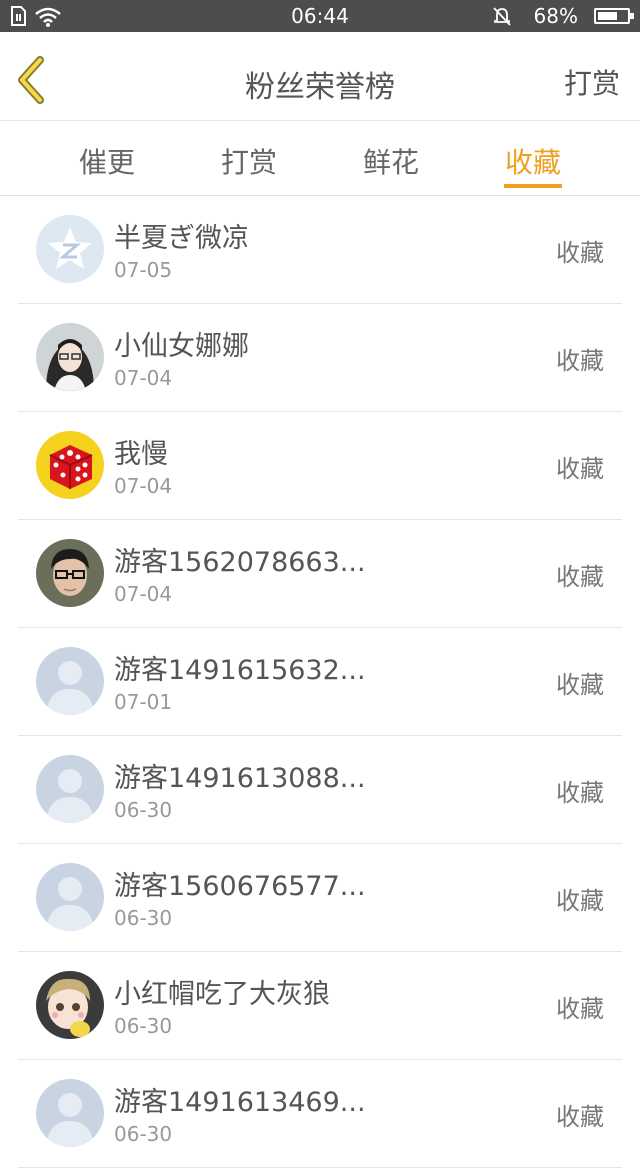  Describe the element at coordinates (555, 16) in the screenshot. I see `battery-percent: 68%` at that location.